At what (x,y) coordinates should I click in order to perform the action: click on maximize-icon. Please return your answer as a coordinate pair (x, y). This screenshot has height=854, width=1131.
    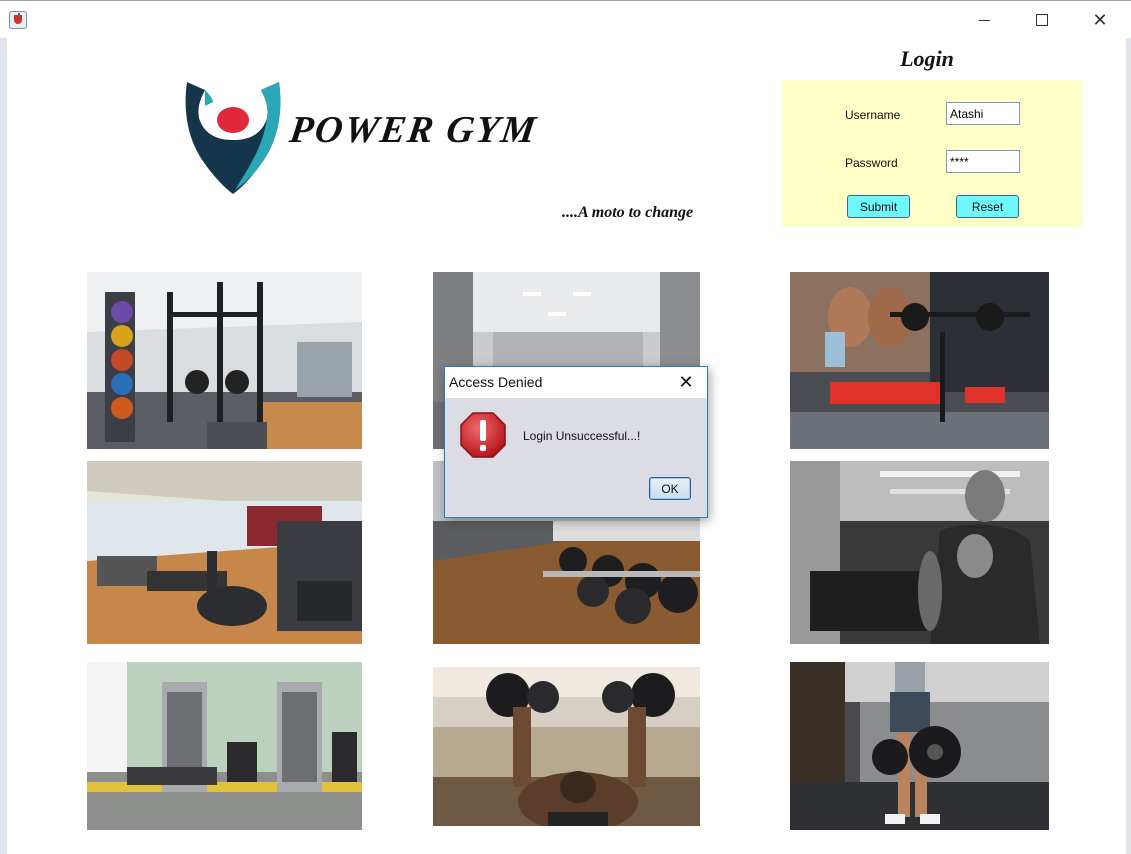
    Looking at the image, I should click on (1042, 20).